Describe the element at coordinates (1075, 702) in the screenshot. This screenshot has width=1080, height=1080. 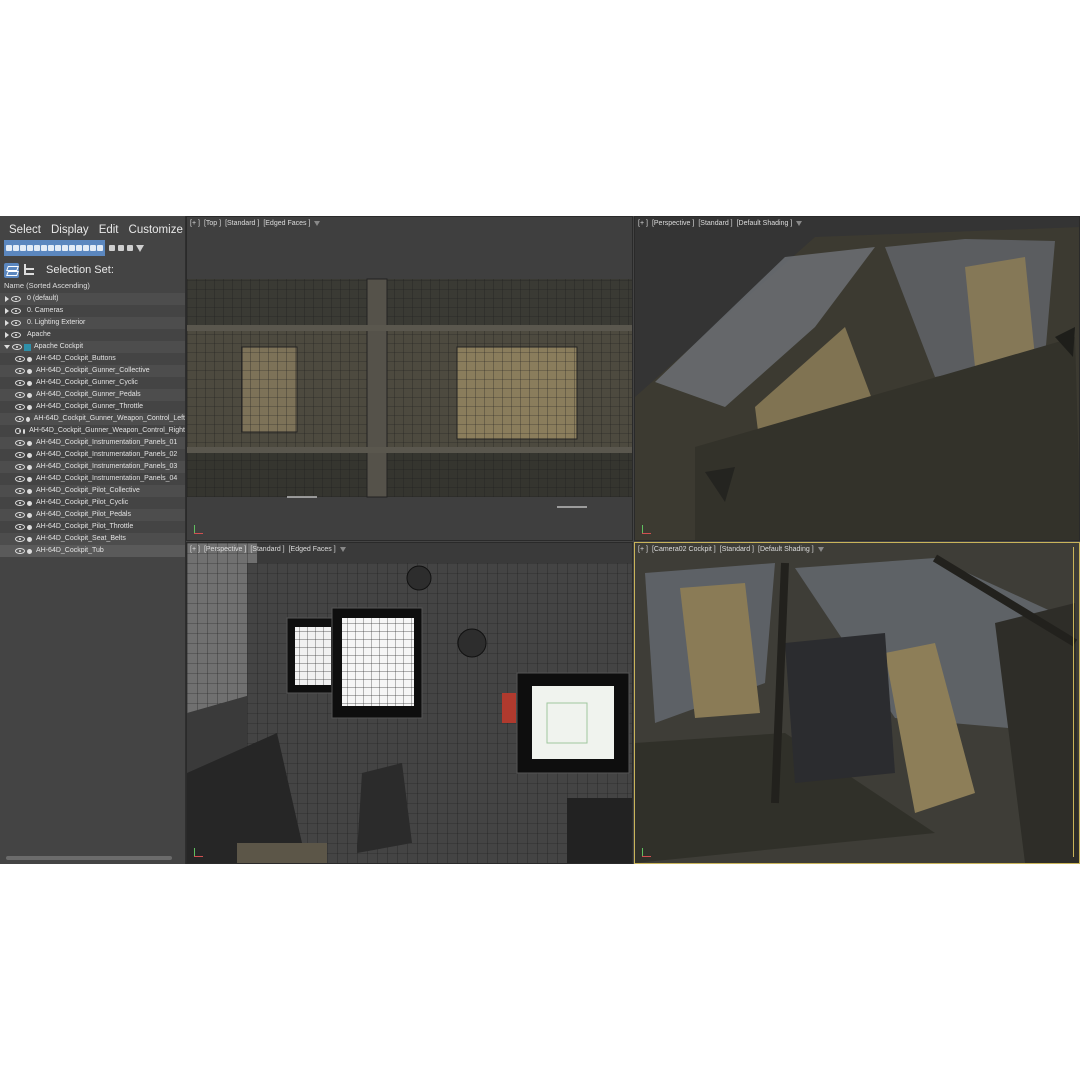
I see `camera-viewport-scrollbar` at that location.